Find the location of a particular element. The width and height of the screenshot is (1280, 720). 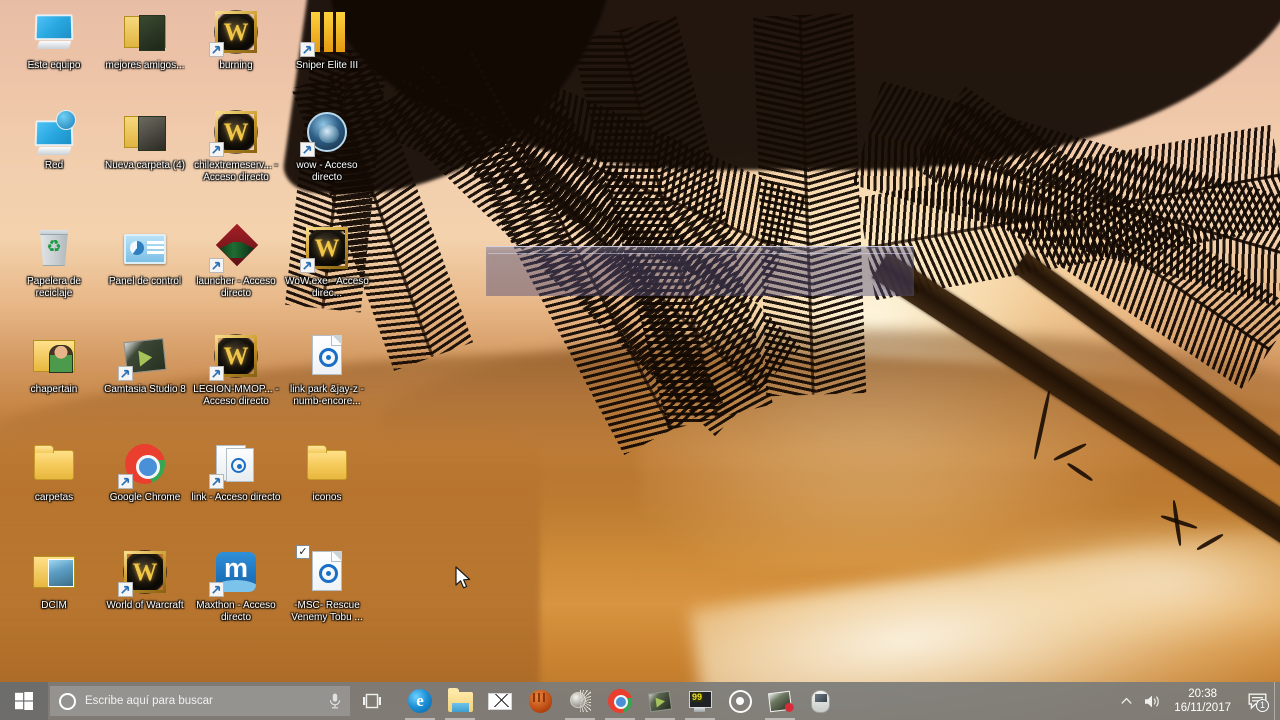

desktop-icon-carpetas: carpetas is located at coordinates (54, 472).